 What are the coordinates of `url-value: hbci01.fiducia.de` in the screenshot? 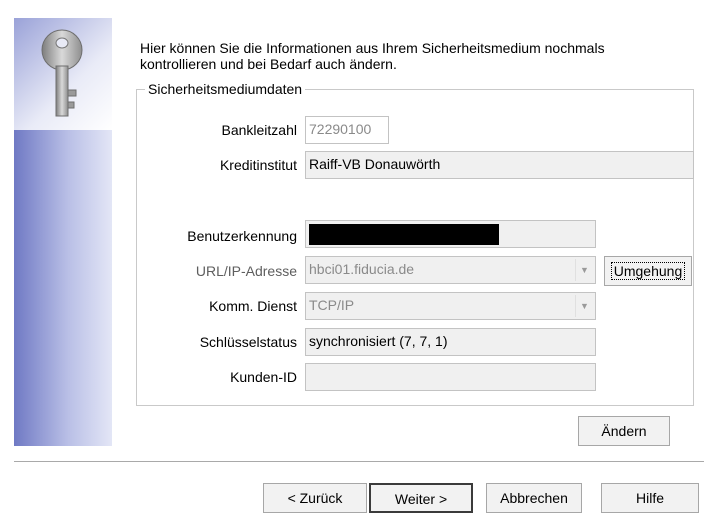 It's located at (362, 269).